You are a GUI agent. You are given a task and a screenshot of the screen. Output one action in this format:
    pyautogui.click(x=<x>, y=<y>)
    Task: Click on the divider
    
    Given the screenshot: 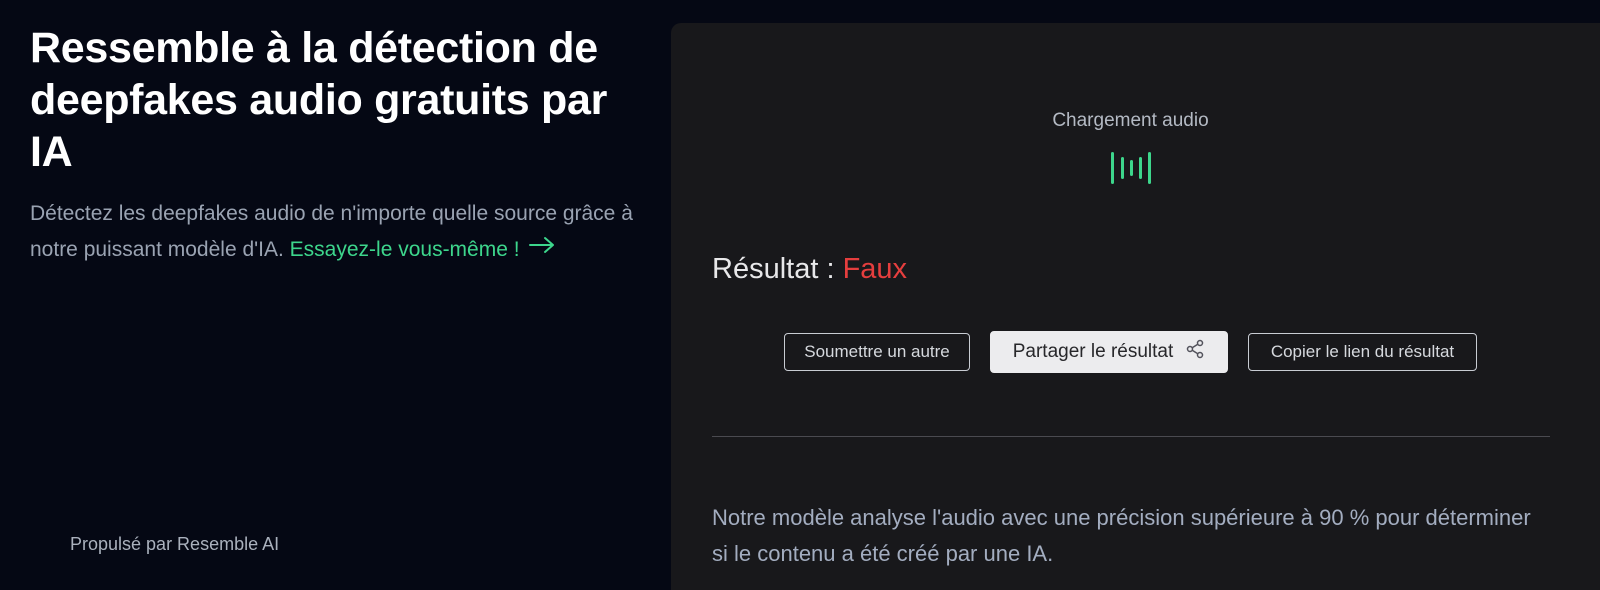 What is the action you would take?
    pyautogui.click(x=1131, y=436)
    